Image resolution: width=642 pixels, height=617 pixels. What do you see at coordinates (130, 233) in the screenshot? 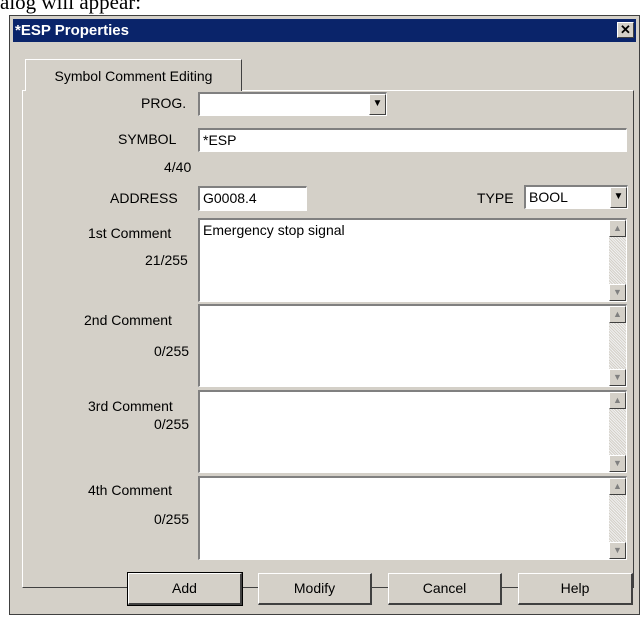
I see `comment-1-label: 1st Comment` at bounding box center [130, 233].